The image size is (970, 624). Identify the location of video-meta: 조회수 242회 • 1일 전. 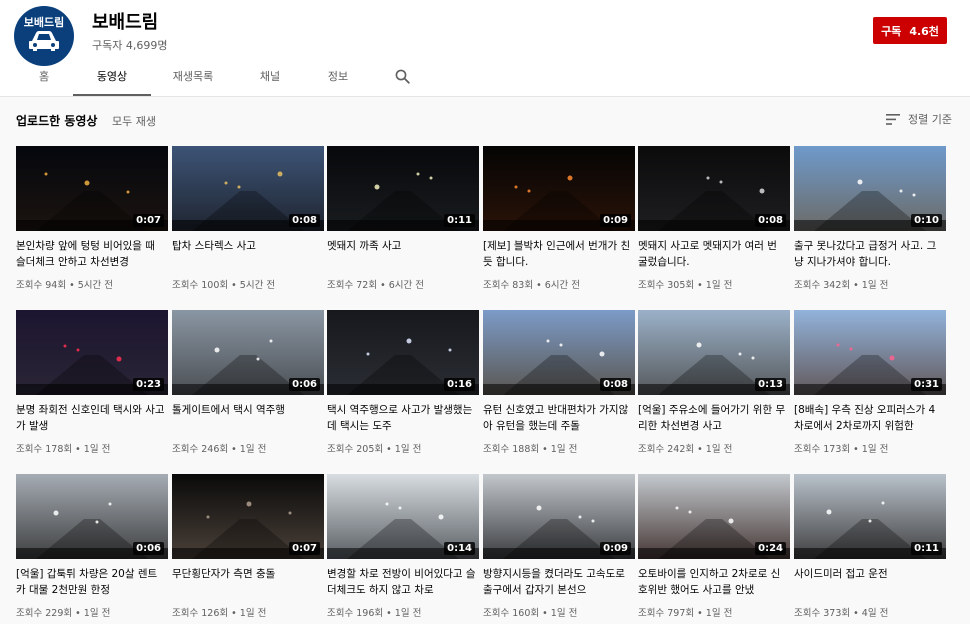
(713, 448).